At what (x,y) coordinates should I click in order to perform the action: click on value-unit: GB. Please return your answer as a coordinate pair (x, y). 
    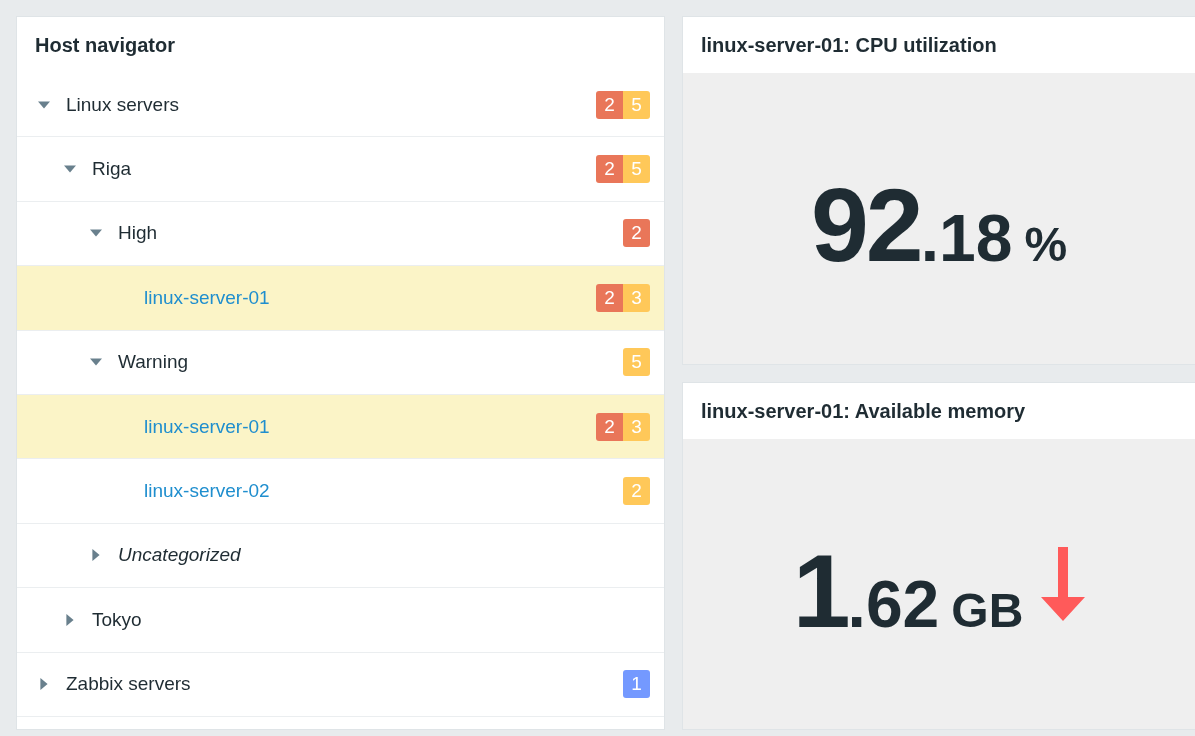
    Looking at the image, I should click on (987, 610).